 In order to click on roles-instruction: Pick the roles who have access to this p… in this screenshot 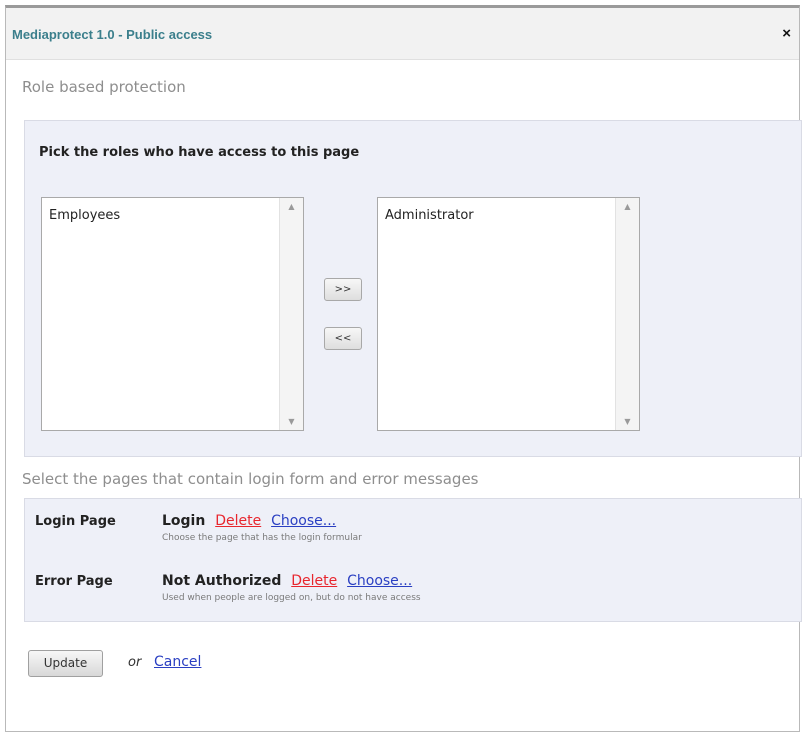, I will do `click(199, 152)`.